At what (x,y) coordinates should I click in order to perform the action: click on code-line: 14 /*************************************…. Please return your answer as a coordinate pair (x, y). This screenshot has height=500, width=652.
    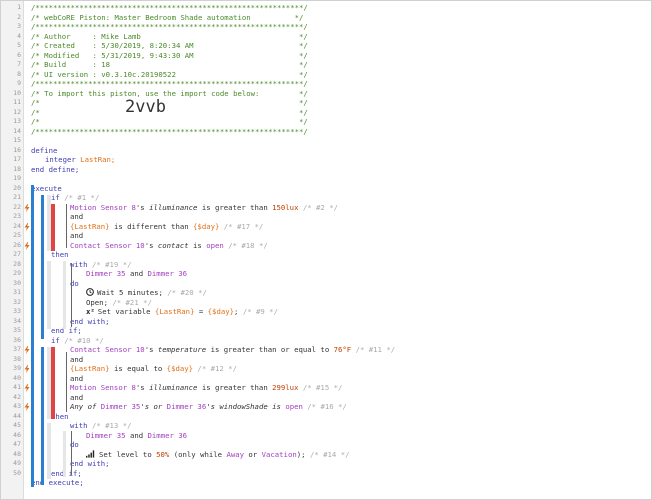
    Looking at the image, I should click on (326, 132).